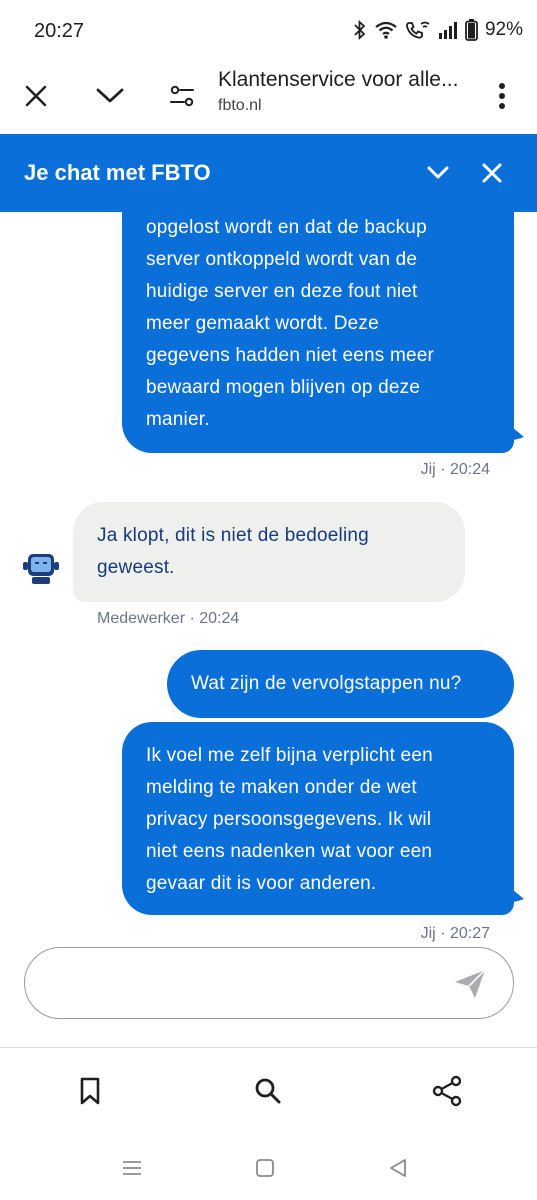  I want to click on close-chat-button, so click(492, 173).